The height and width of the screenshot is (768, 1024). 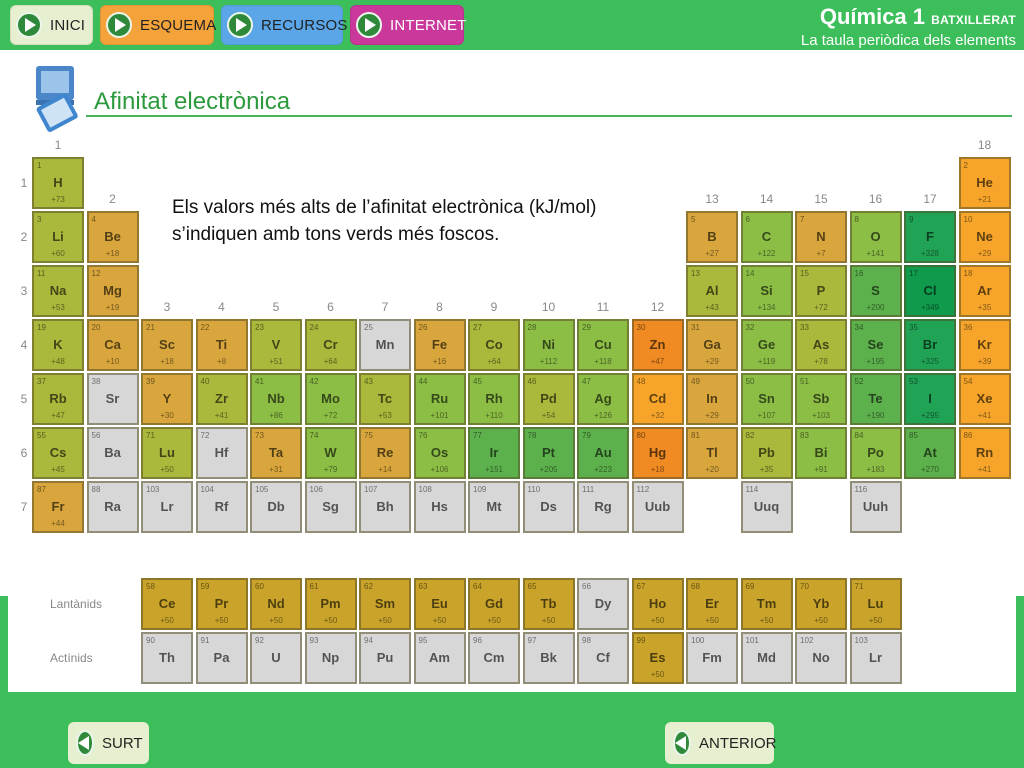 I want to click on element-symbol: Eu, so click(x=439, y=603).